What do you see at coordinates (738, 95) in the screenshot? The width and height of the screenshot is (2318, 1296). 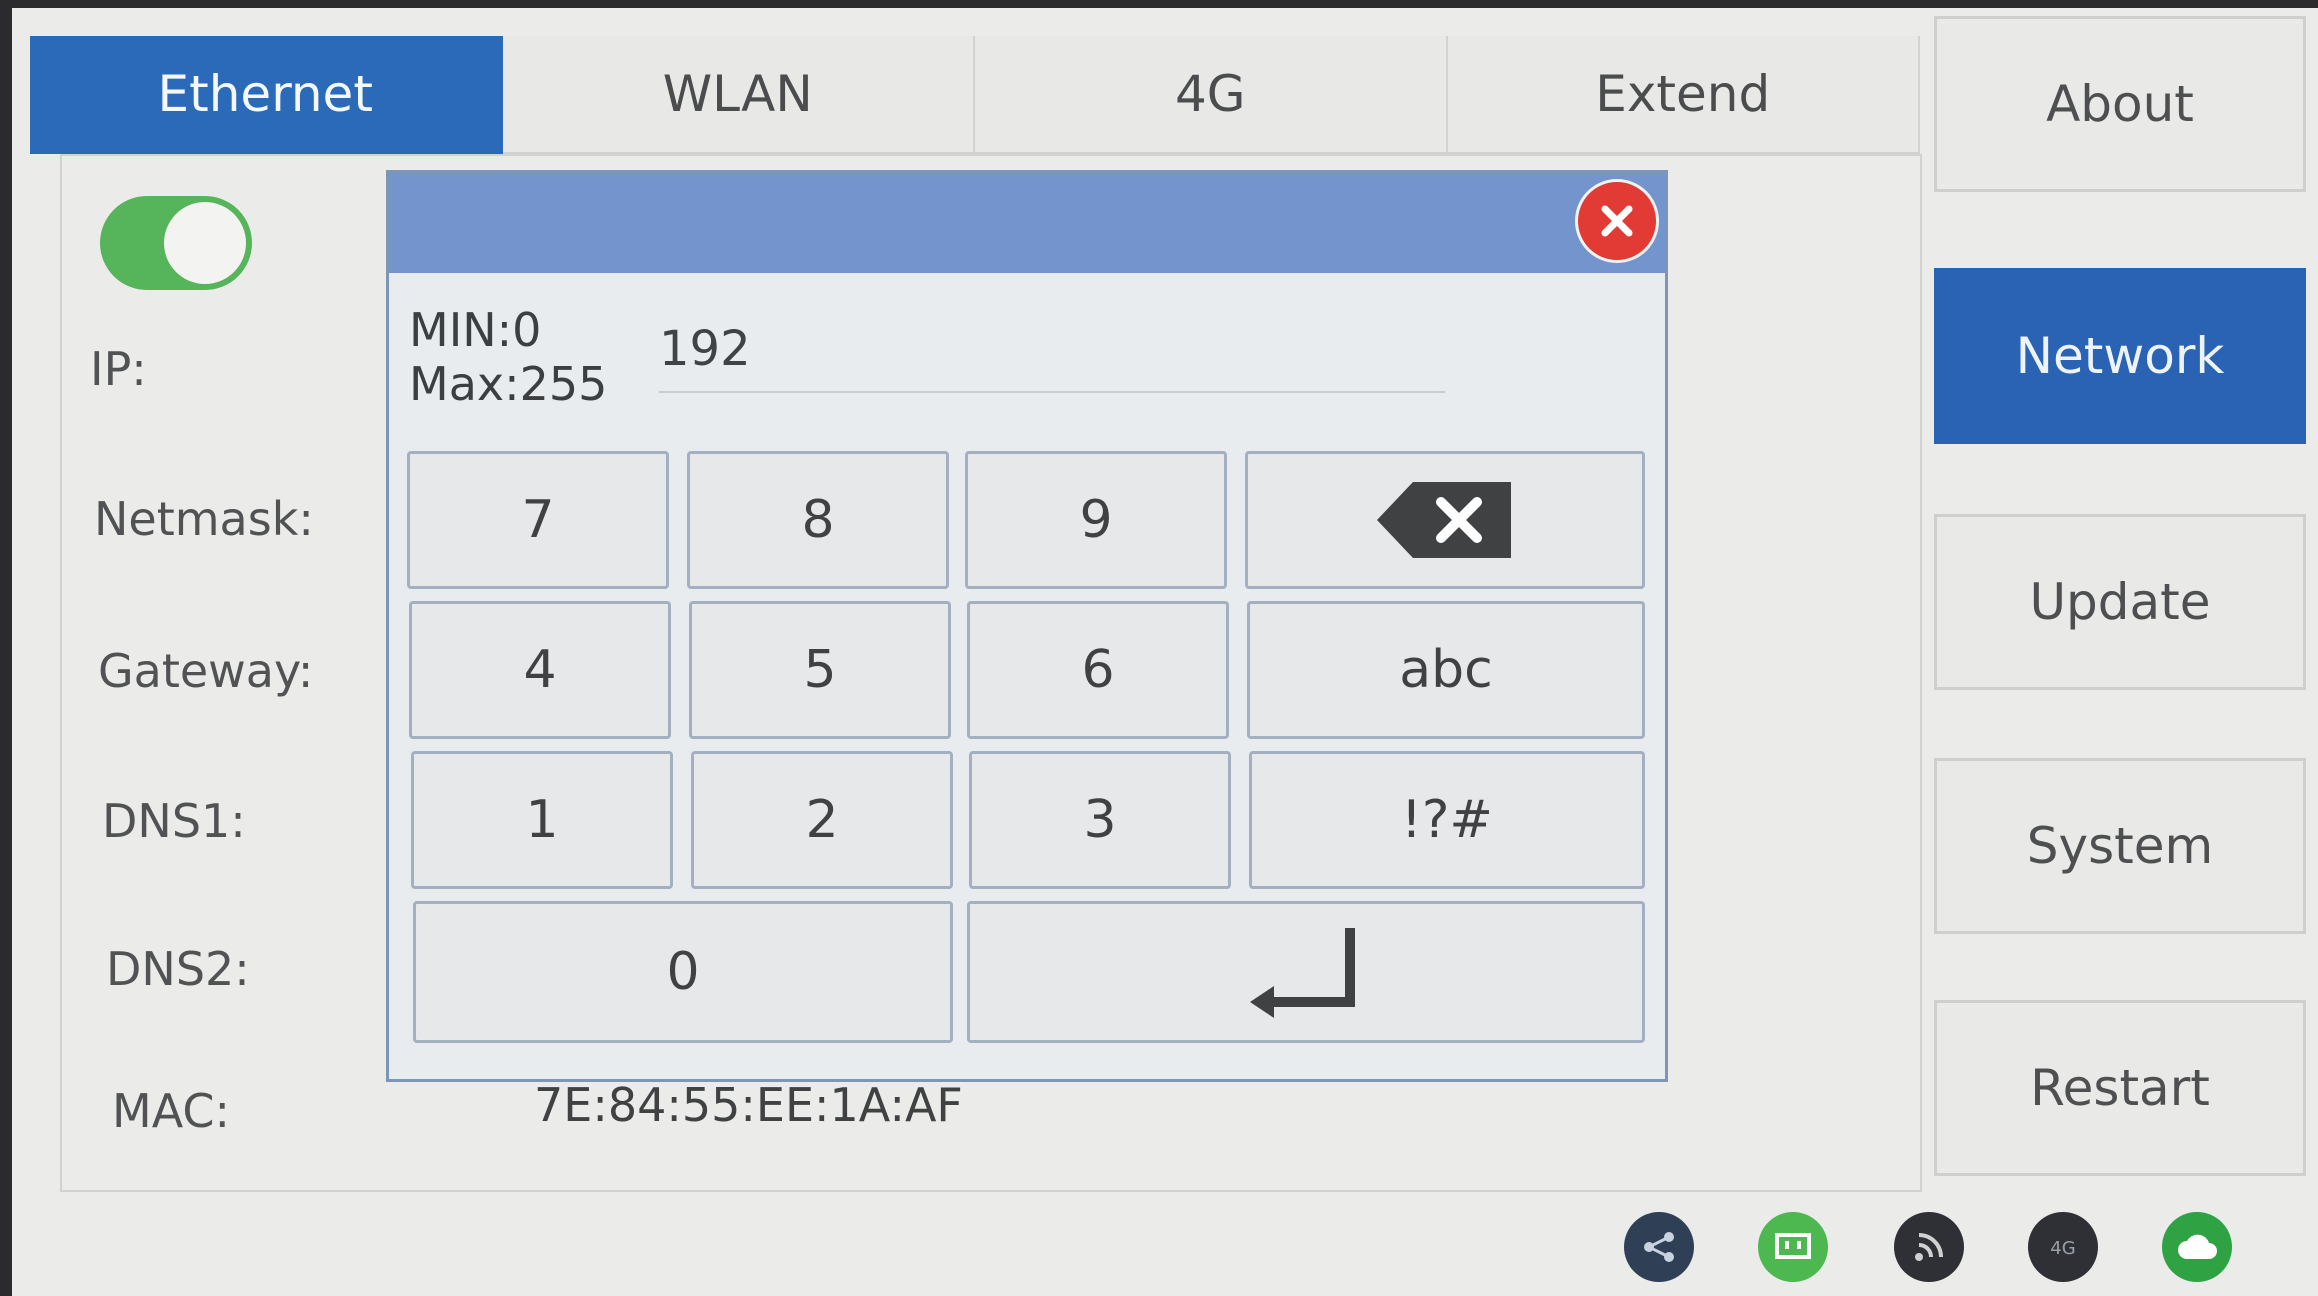 I see `tab-wlan: WLAN` at bounding box center [738, 95].